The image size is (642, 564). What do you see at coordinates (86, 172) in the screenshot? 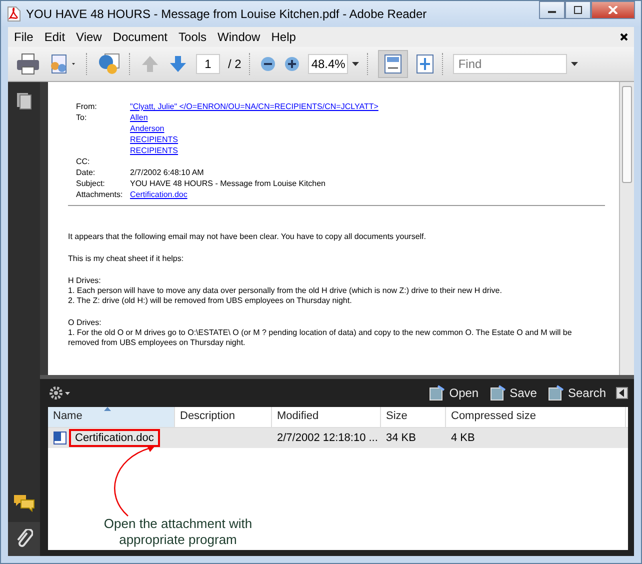
I see `field-label: Date:` at bounding box center [86, 172].